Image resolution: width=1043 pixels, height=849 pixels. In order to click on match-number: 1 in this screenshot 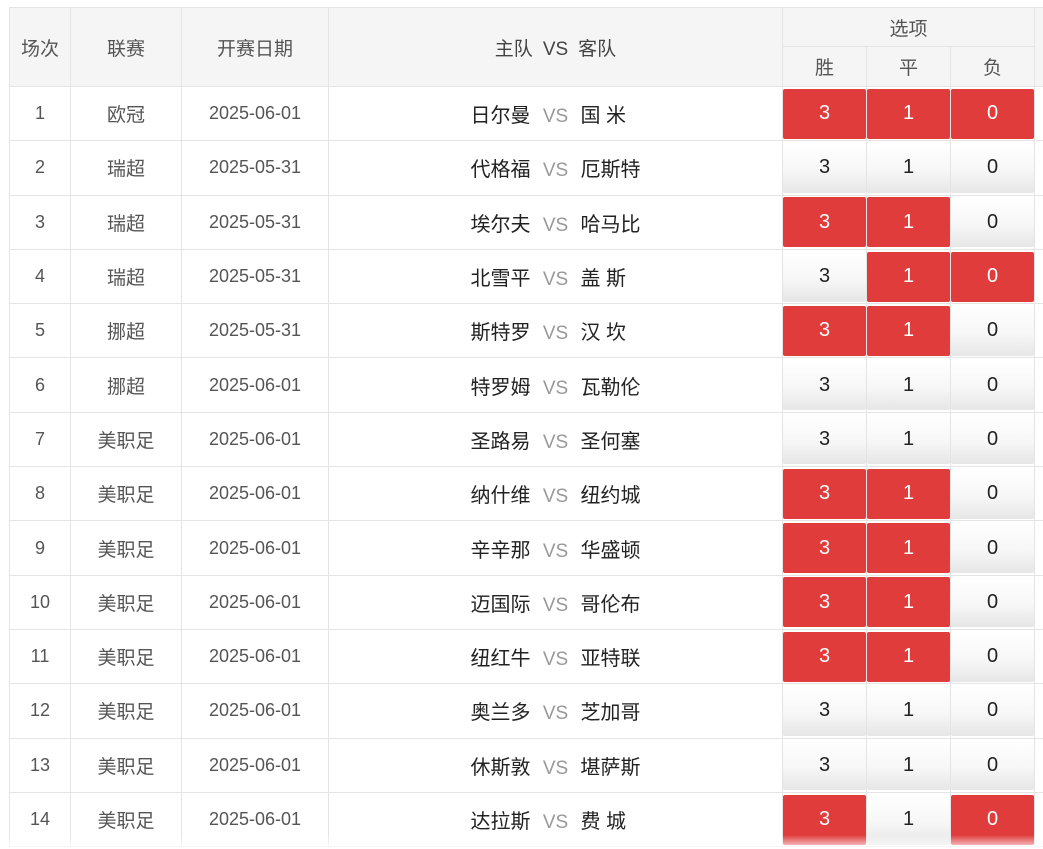, I will do `click(40, 113)`.